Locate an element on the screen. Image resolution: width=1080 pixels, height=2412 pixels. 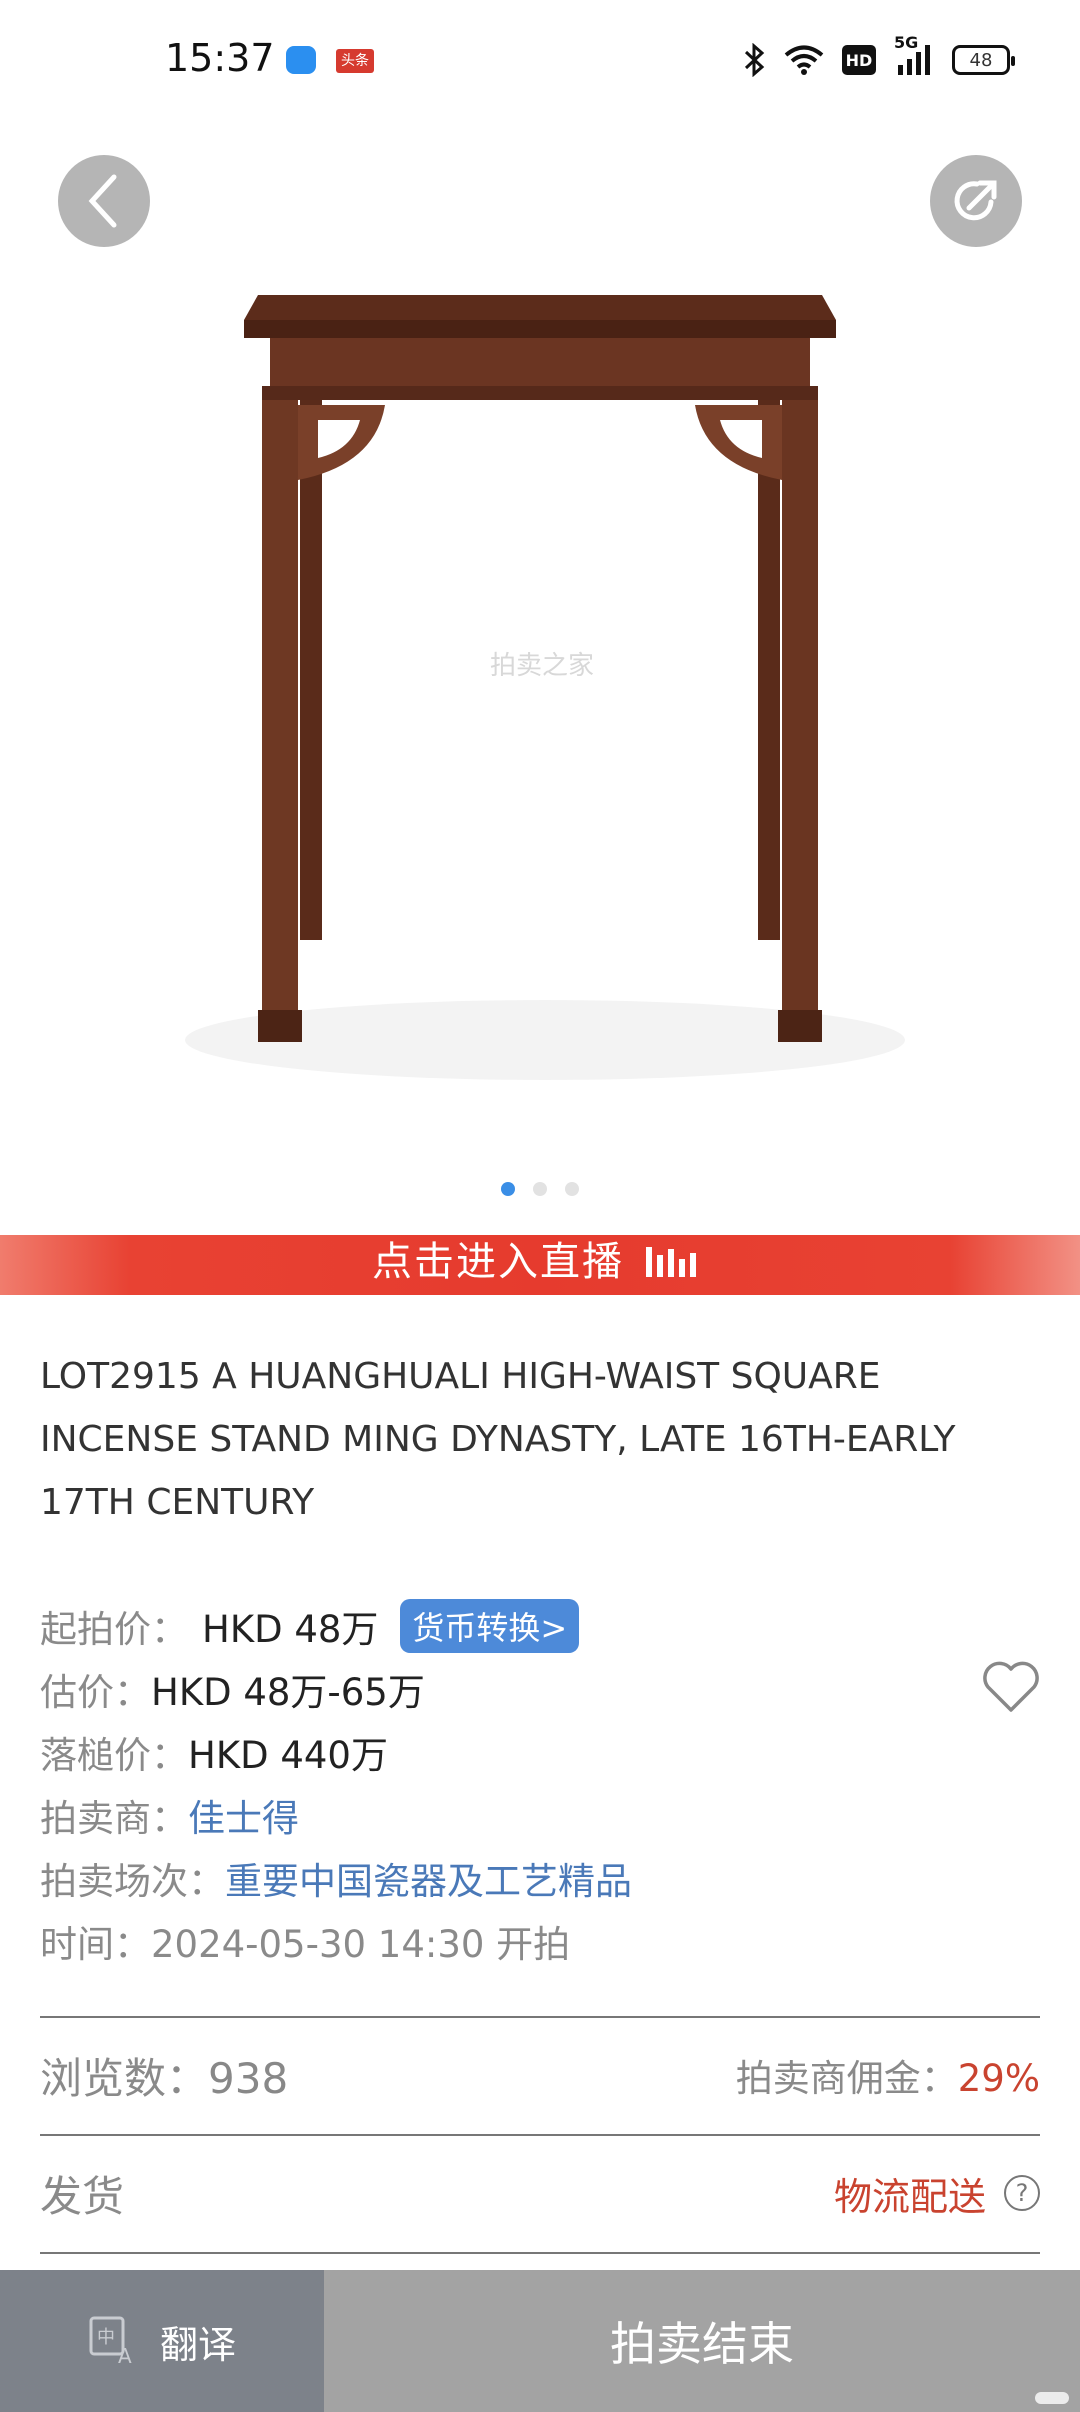
translate-label: 翻译 is located at coordinates (197, 2344).